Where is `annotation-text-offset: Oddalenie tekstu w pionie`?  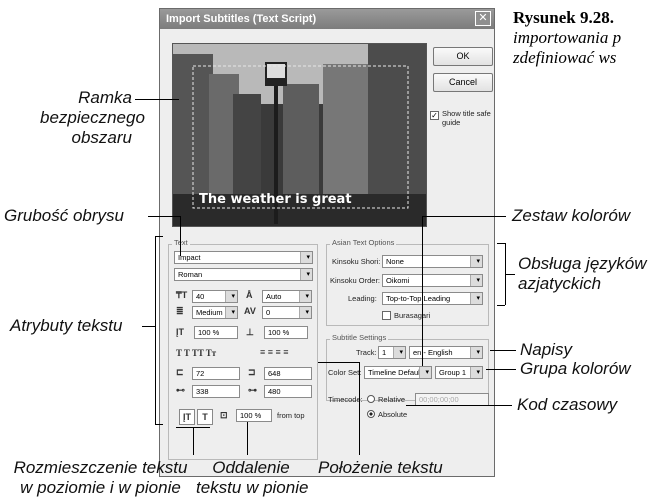 annotation-text-offset: Oddalenie tekstu w pionie is located at coordinates (252, 478).